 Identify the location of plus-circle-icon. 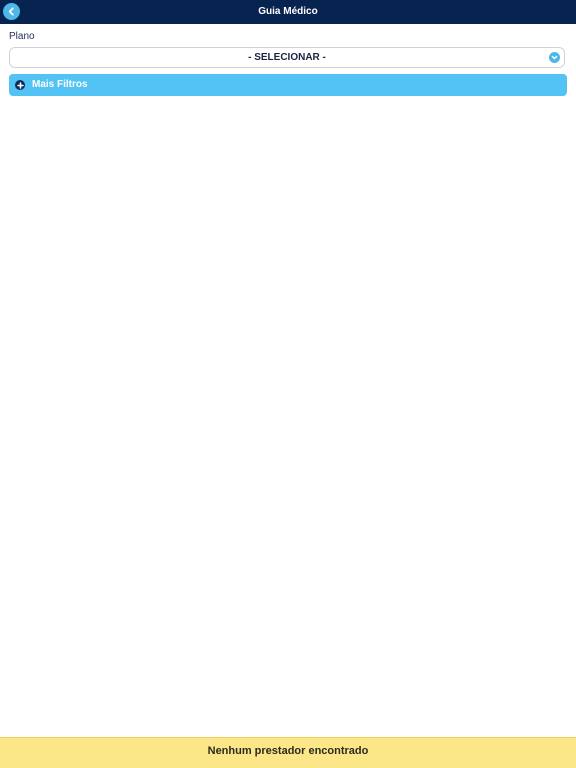
(20, 85).